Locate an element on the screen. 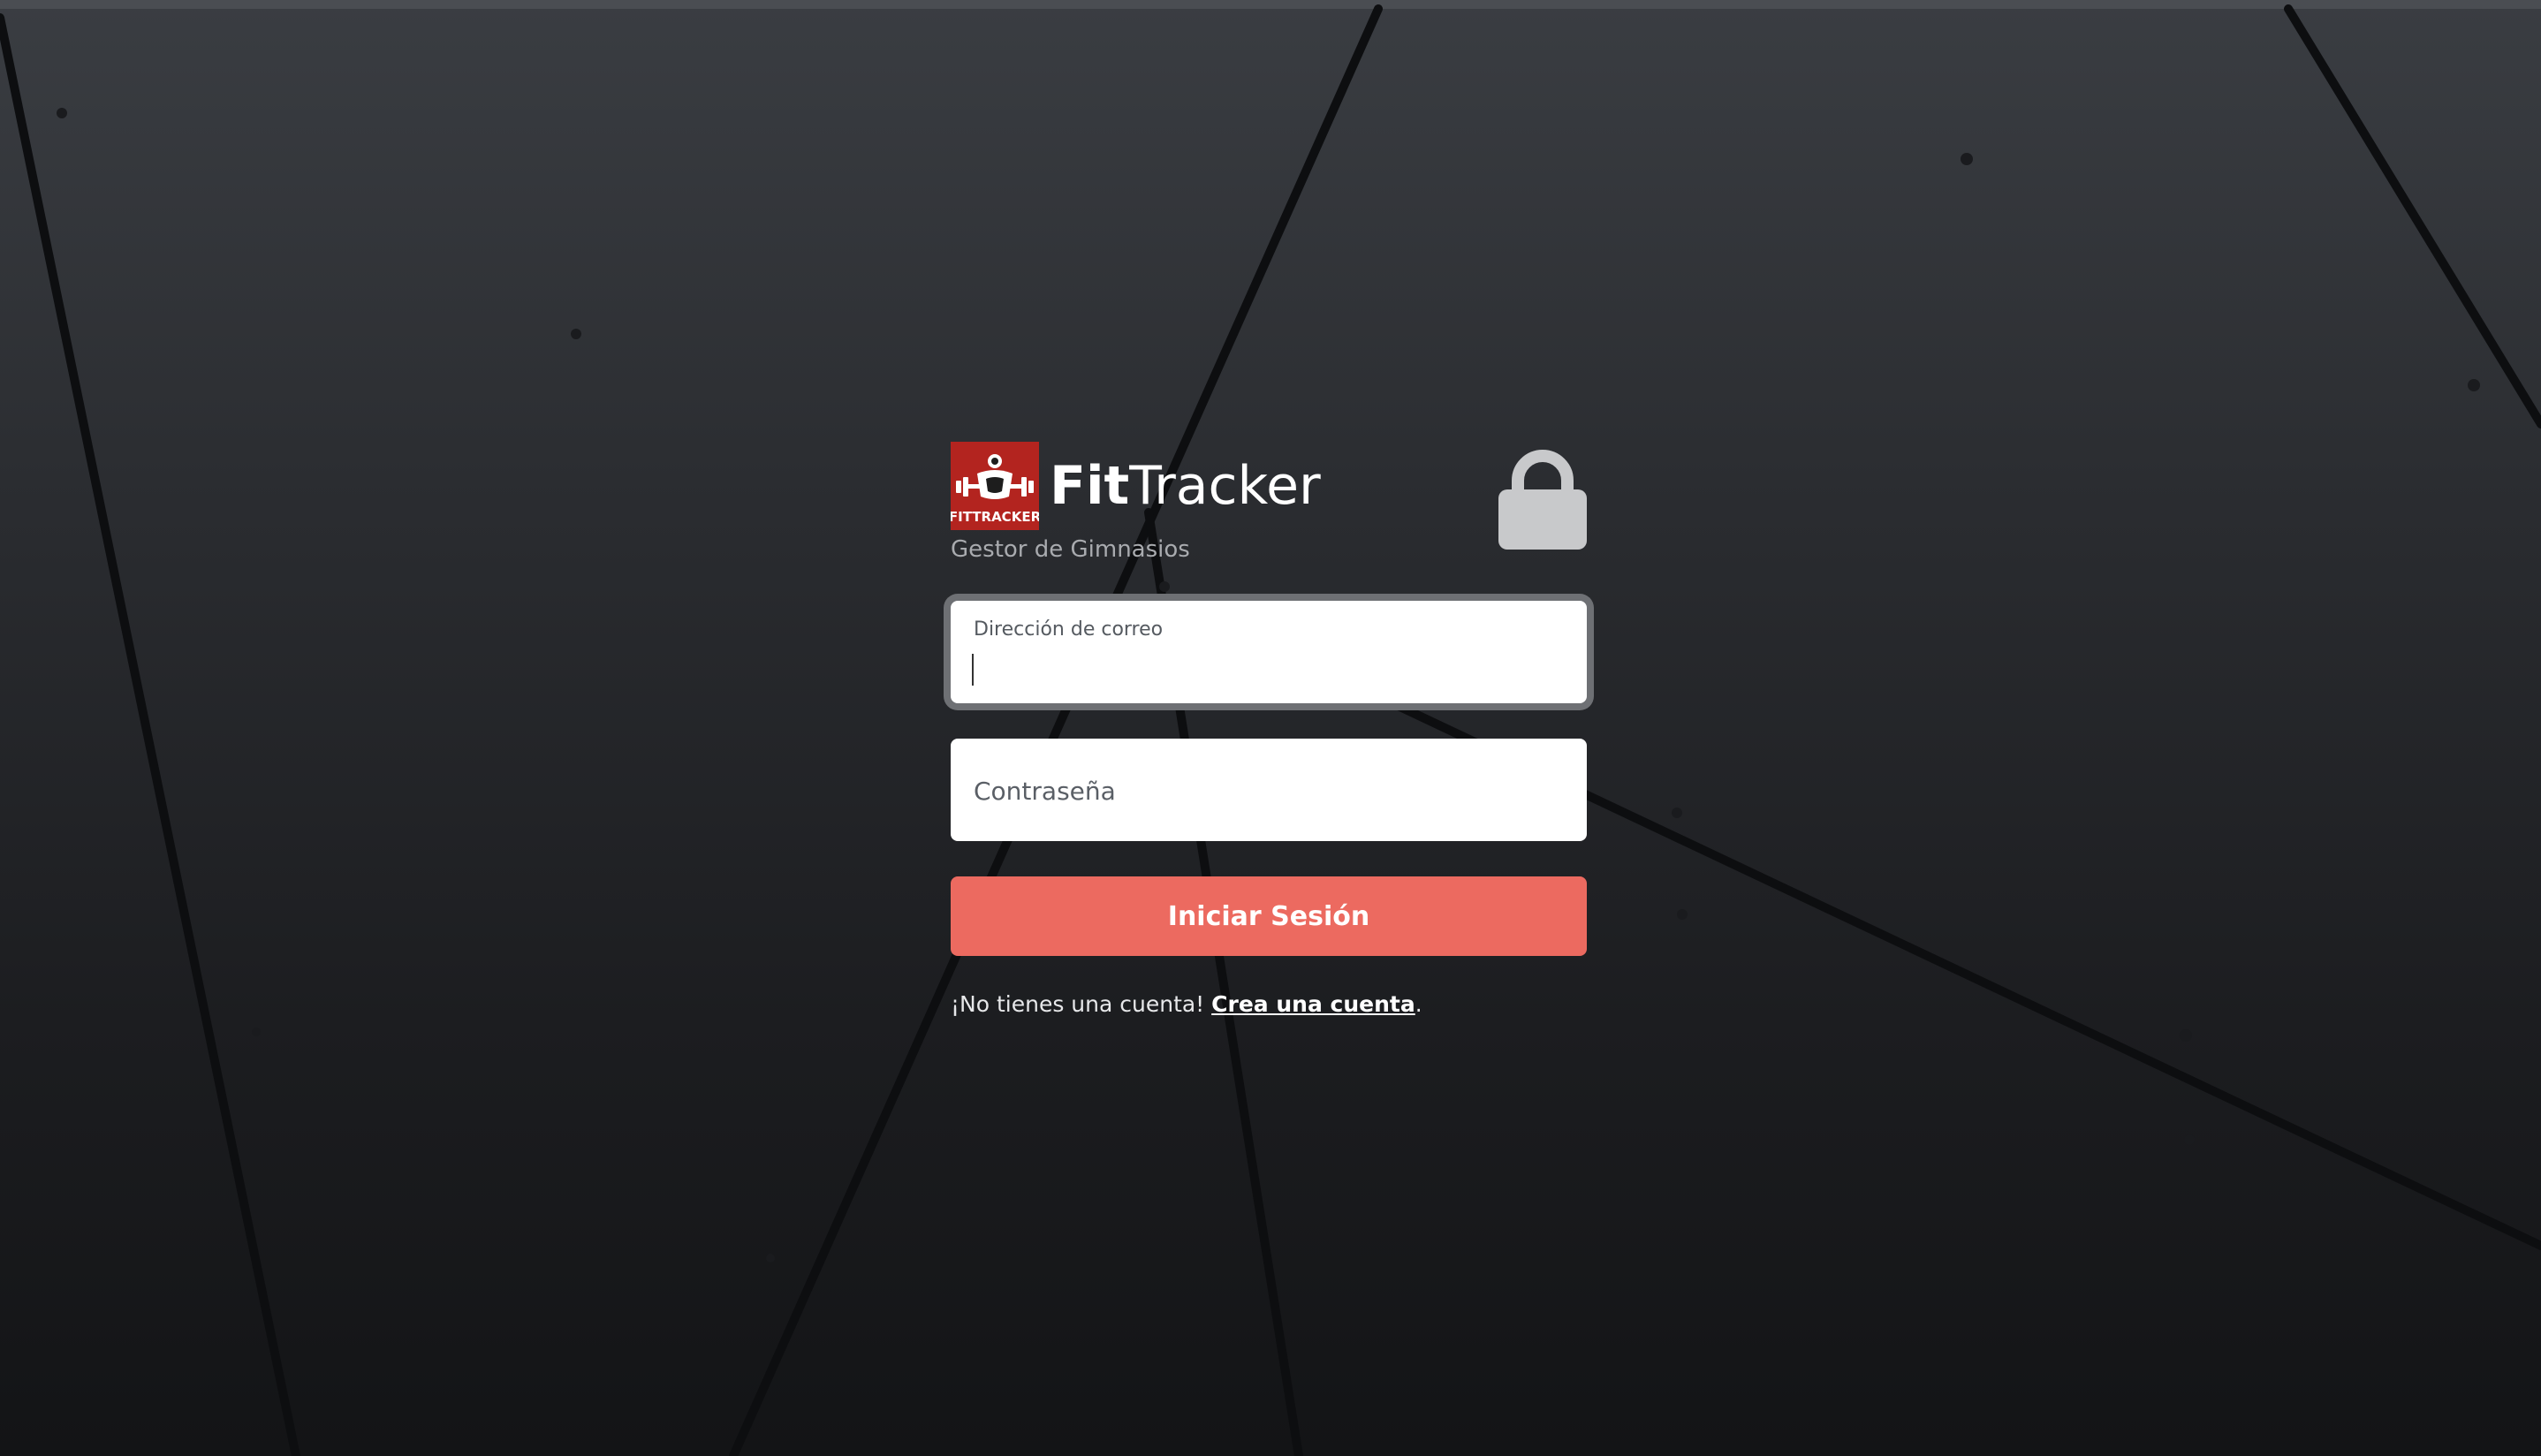 Image resolution: width=2541 pixels, height=1456 pixels. logo-text: FITTRACKER is located at coordinates (995, 517).